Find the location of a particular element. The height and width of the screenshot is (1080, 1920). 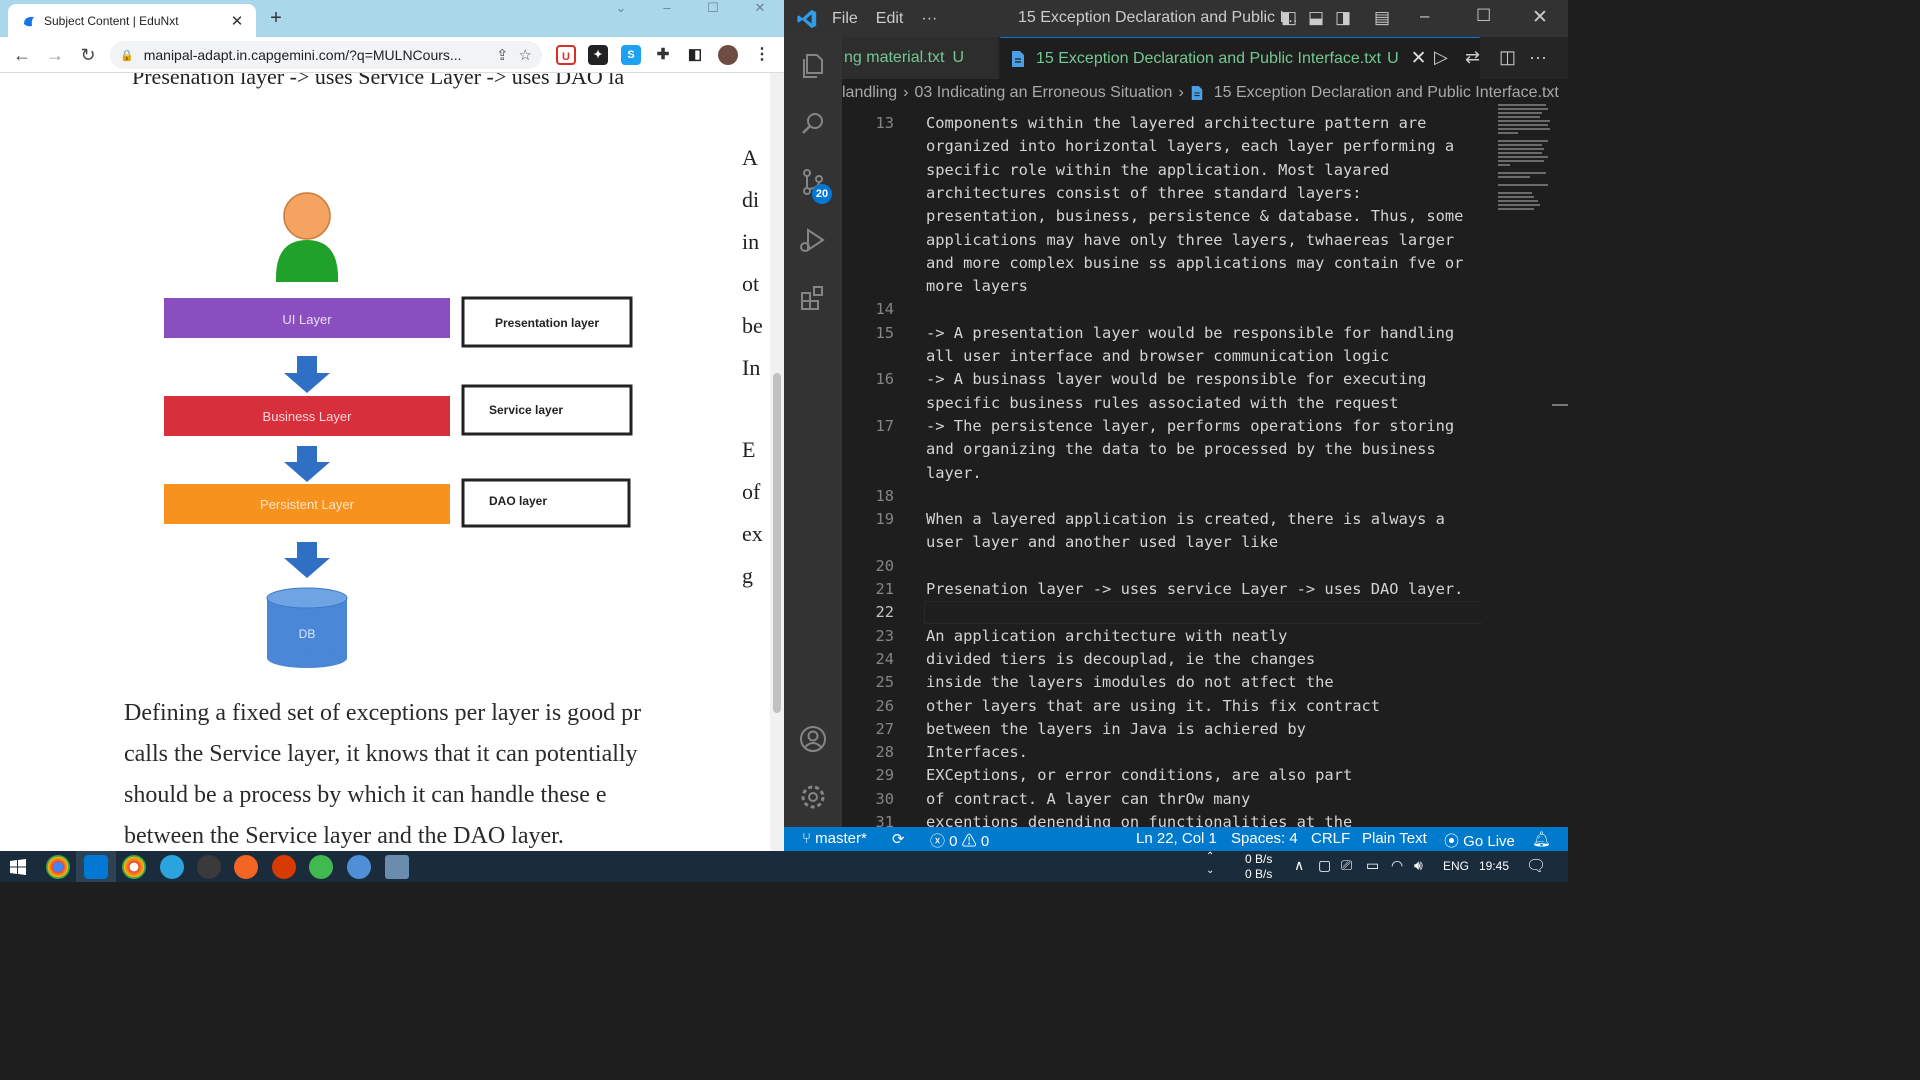

code-line: 30 of contract. A layer can thrOw many is located at coordinates (1162, 799).